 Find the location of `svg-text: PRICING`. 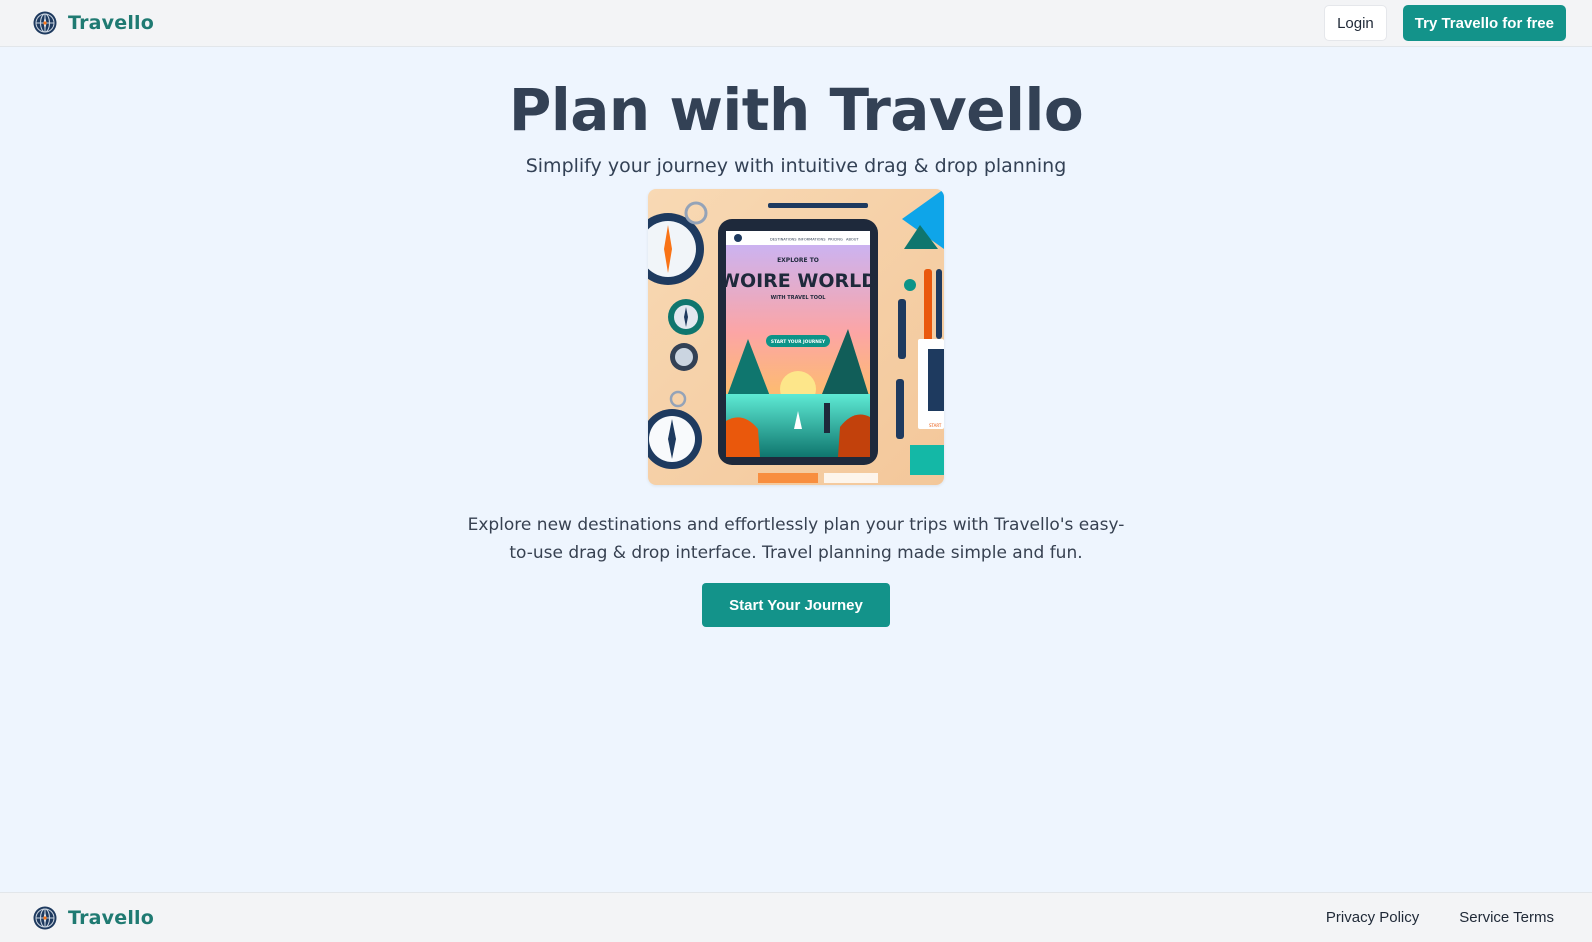

svg-text: PRICING is located at coordinates (835, 240).